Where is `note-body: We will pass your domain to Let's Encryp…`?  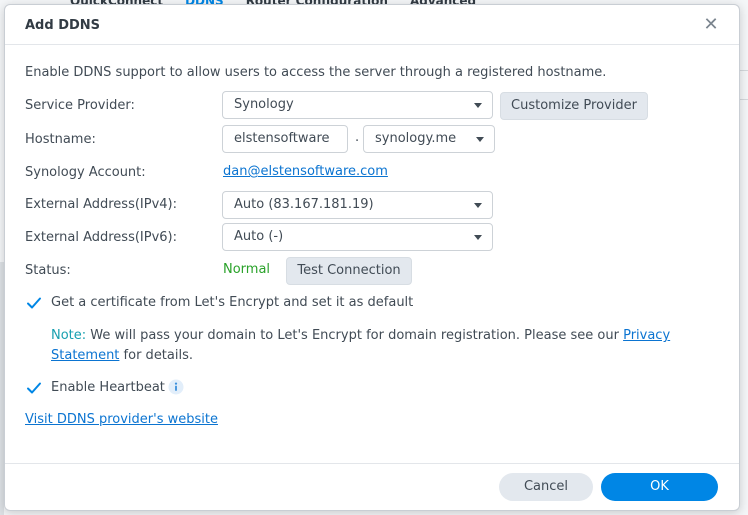
note-body: We will pass your domain to Let's Encryp… is located at coordinates (355, 335).